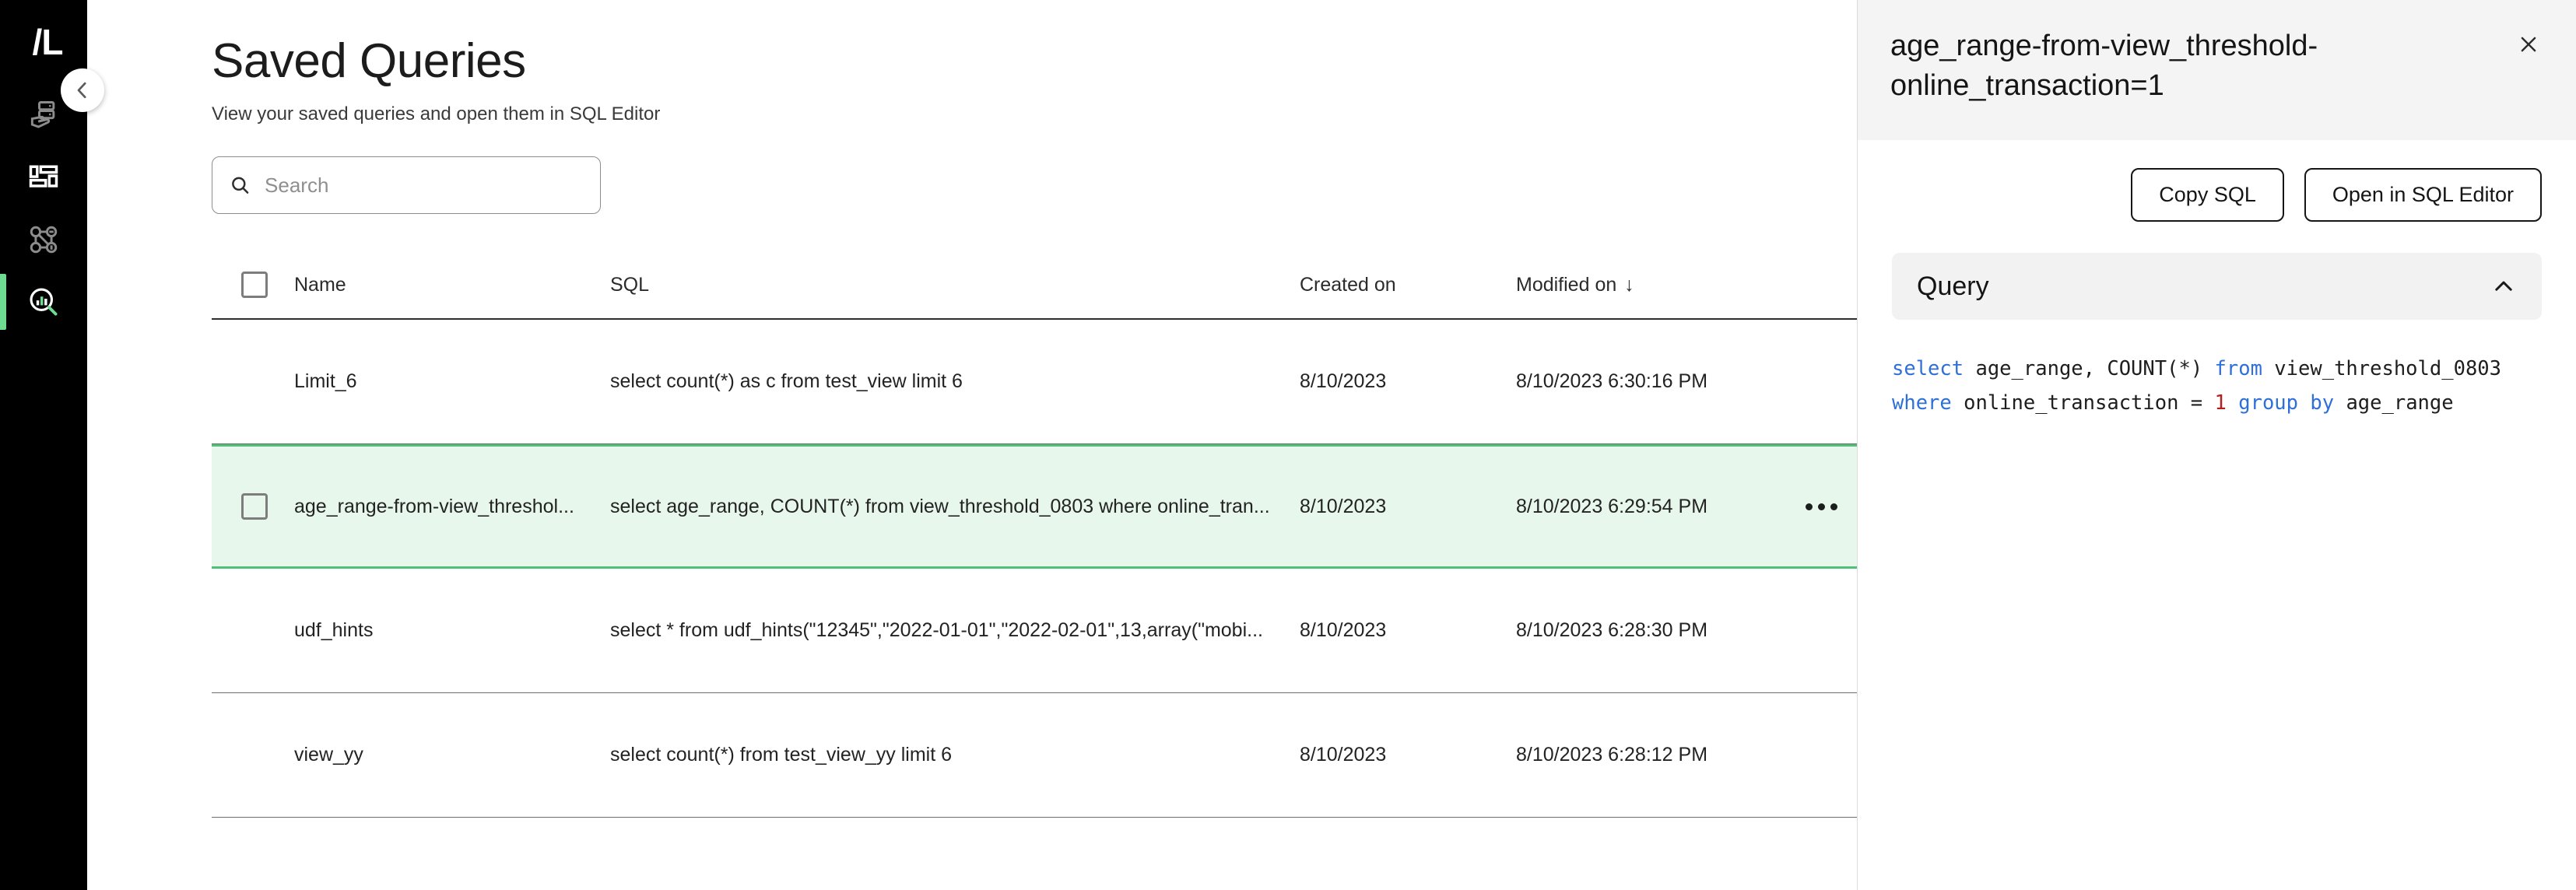 Image resolution: width=2576 pixels, height=890 pixels. I want to click on open-in-sql-editor-button: Open in SQL Editor, so click(2423, 195).